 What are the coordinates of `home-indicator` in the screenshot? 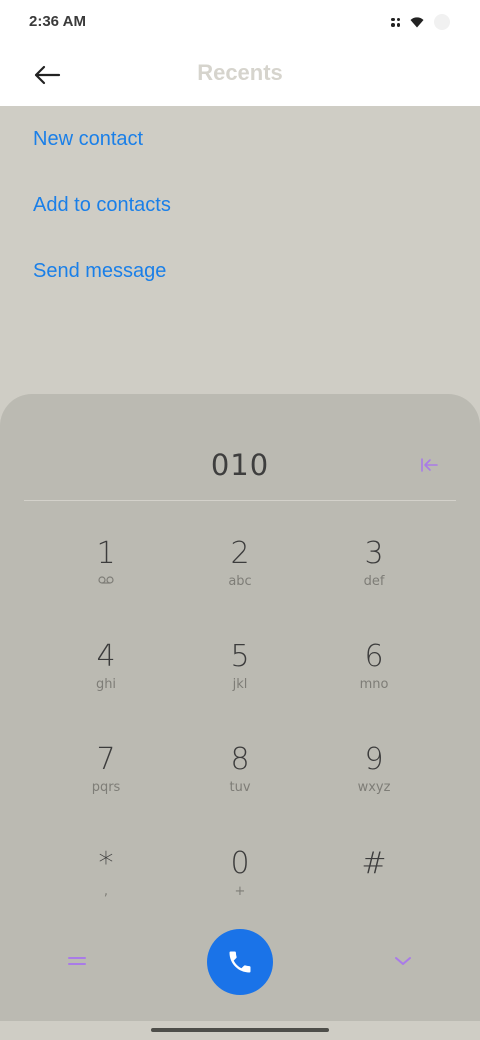 It's located at (240, 1030).